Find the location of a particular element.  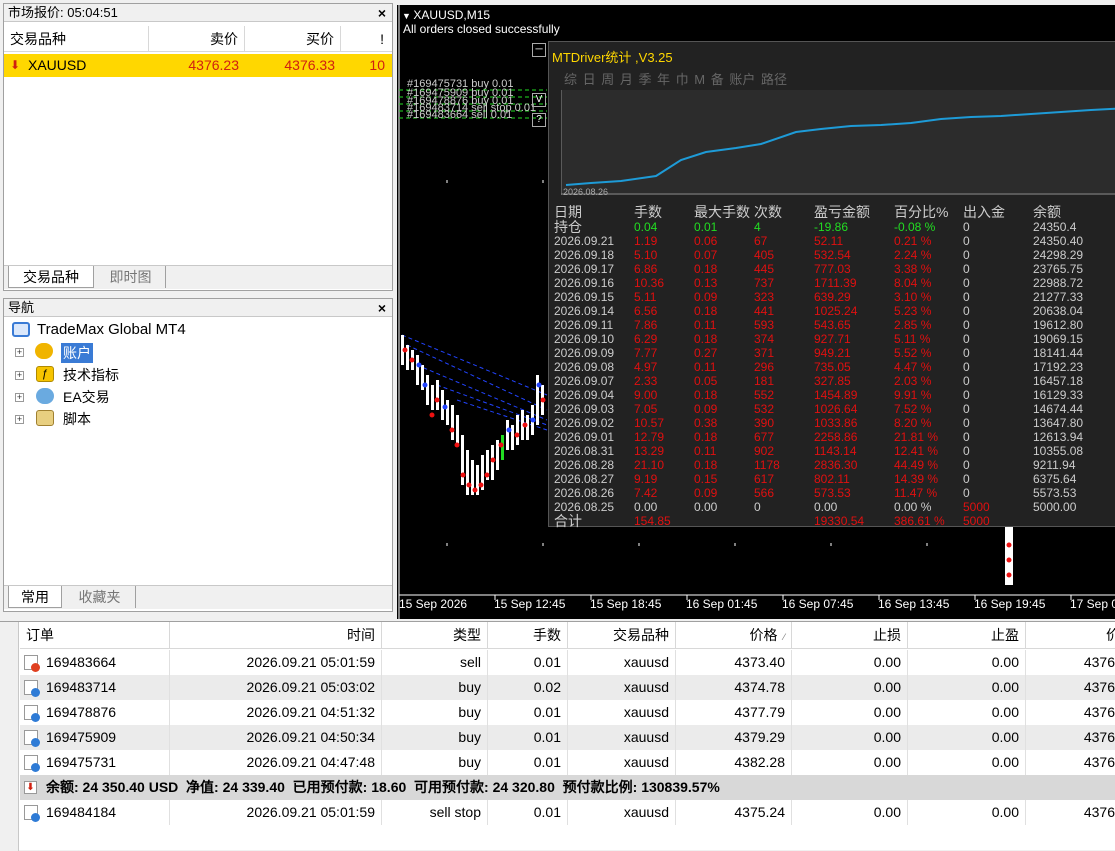

navigator-item-scripts: 脚本 is located at coordinates (77, 419).